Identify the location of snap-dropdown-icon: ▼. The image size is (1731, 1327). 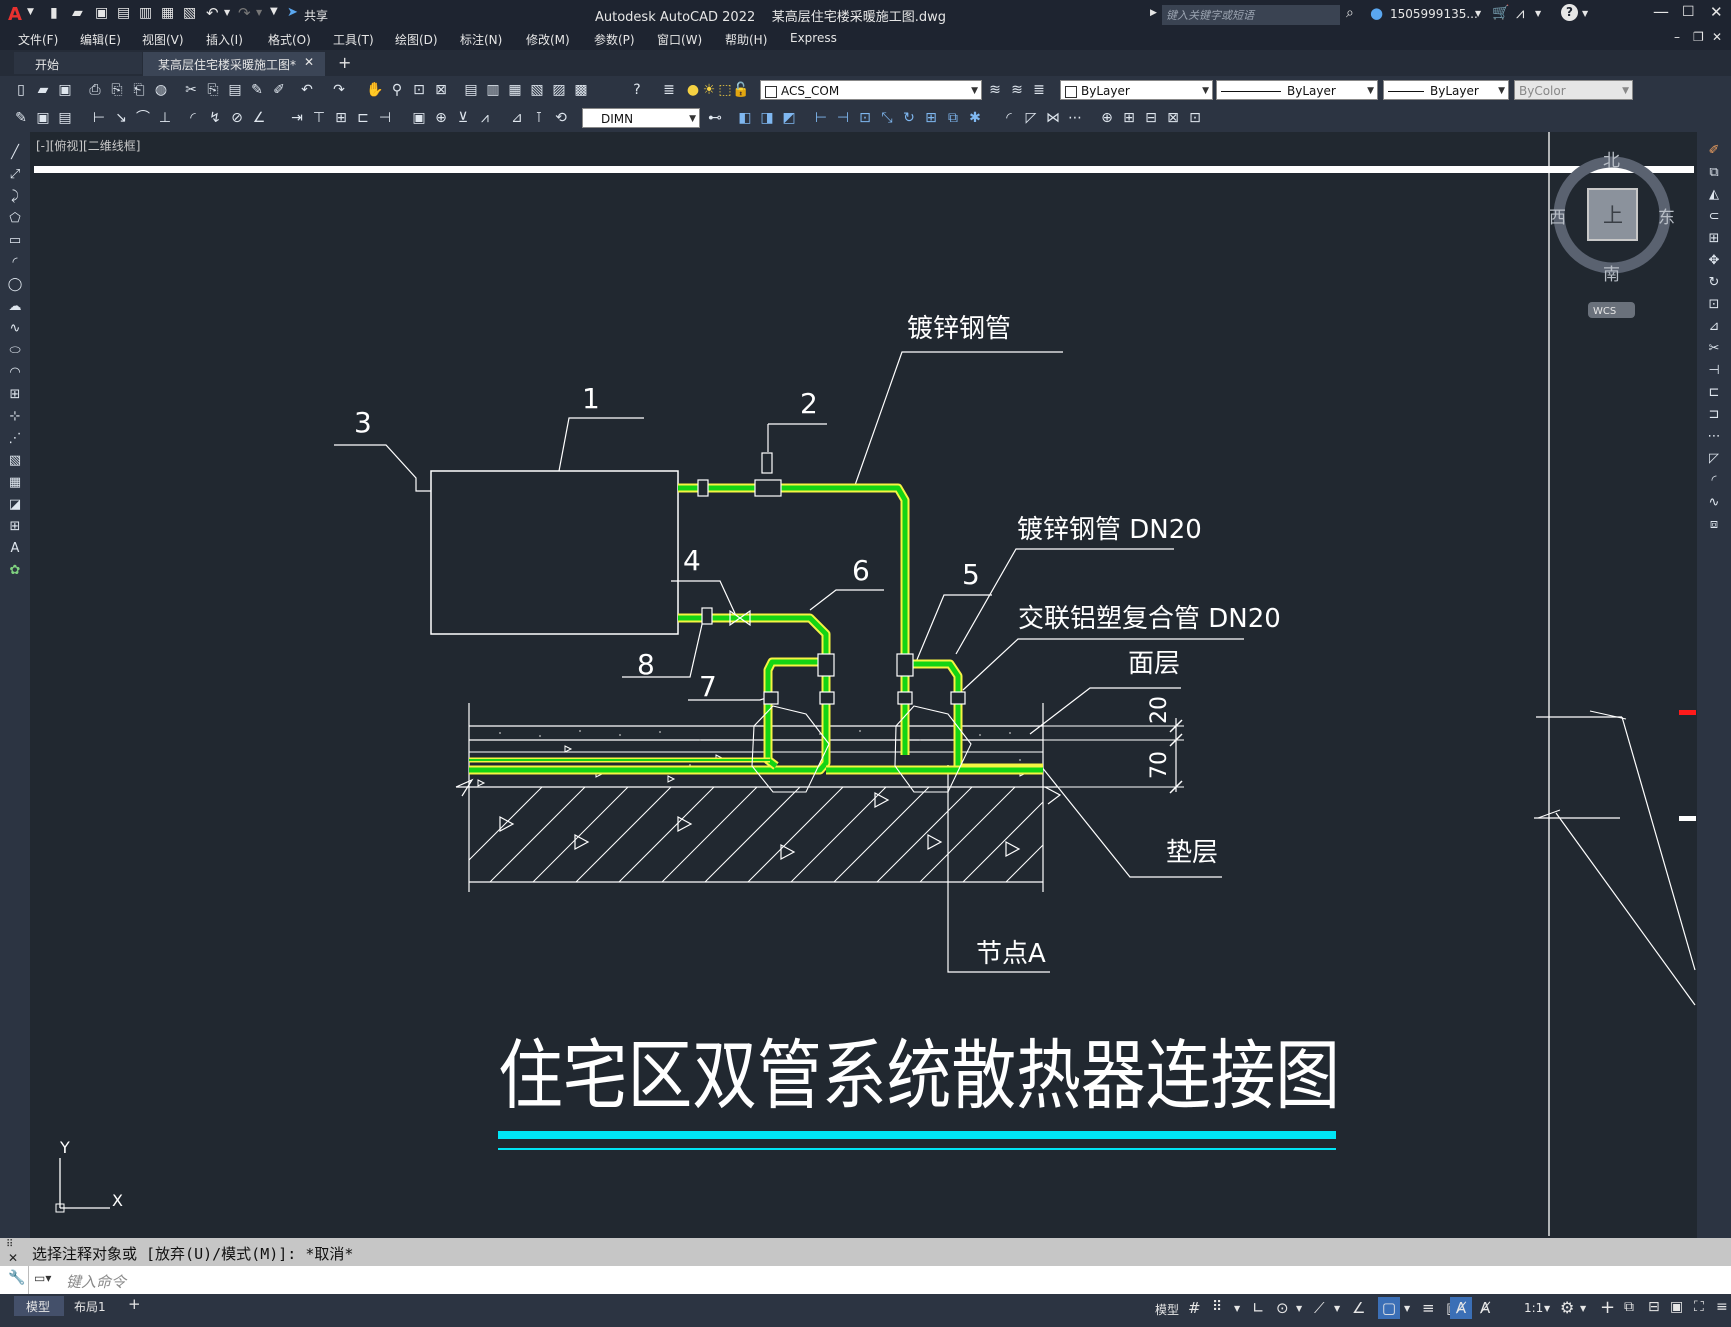
(1237, 1308).